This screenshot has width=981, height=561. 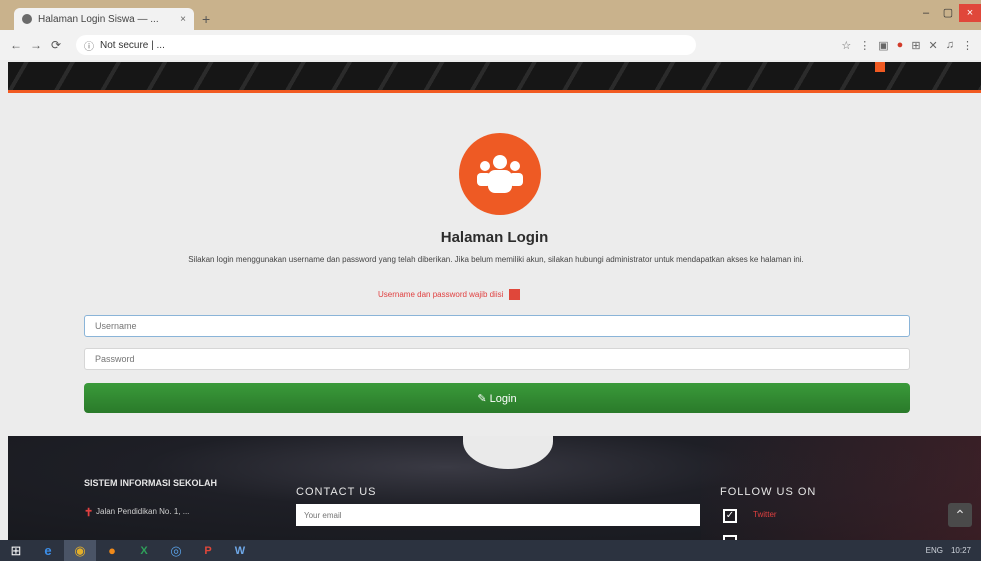 I want to click on firefox-icon: ●, so click(x=112, y=550).